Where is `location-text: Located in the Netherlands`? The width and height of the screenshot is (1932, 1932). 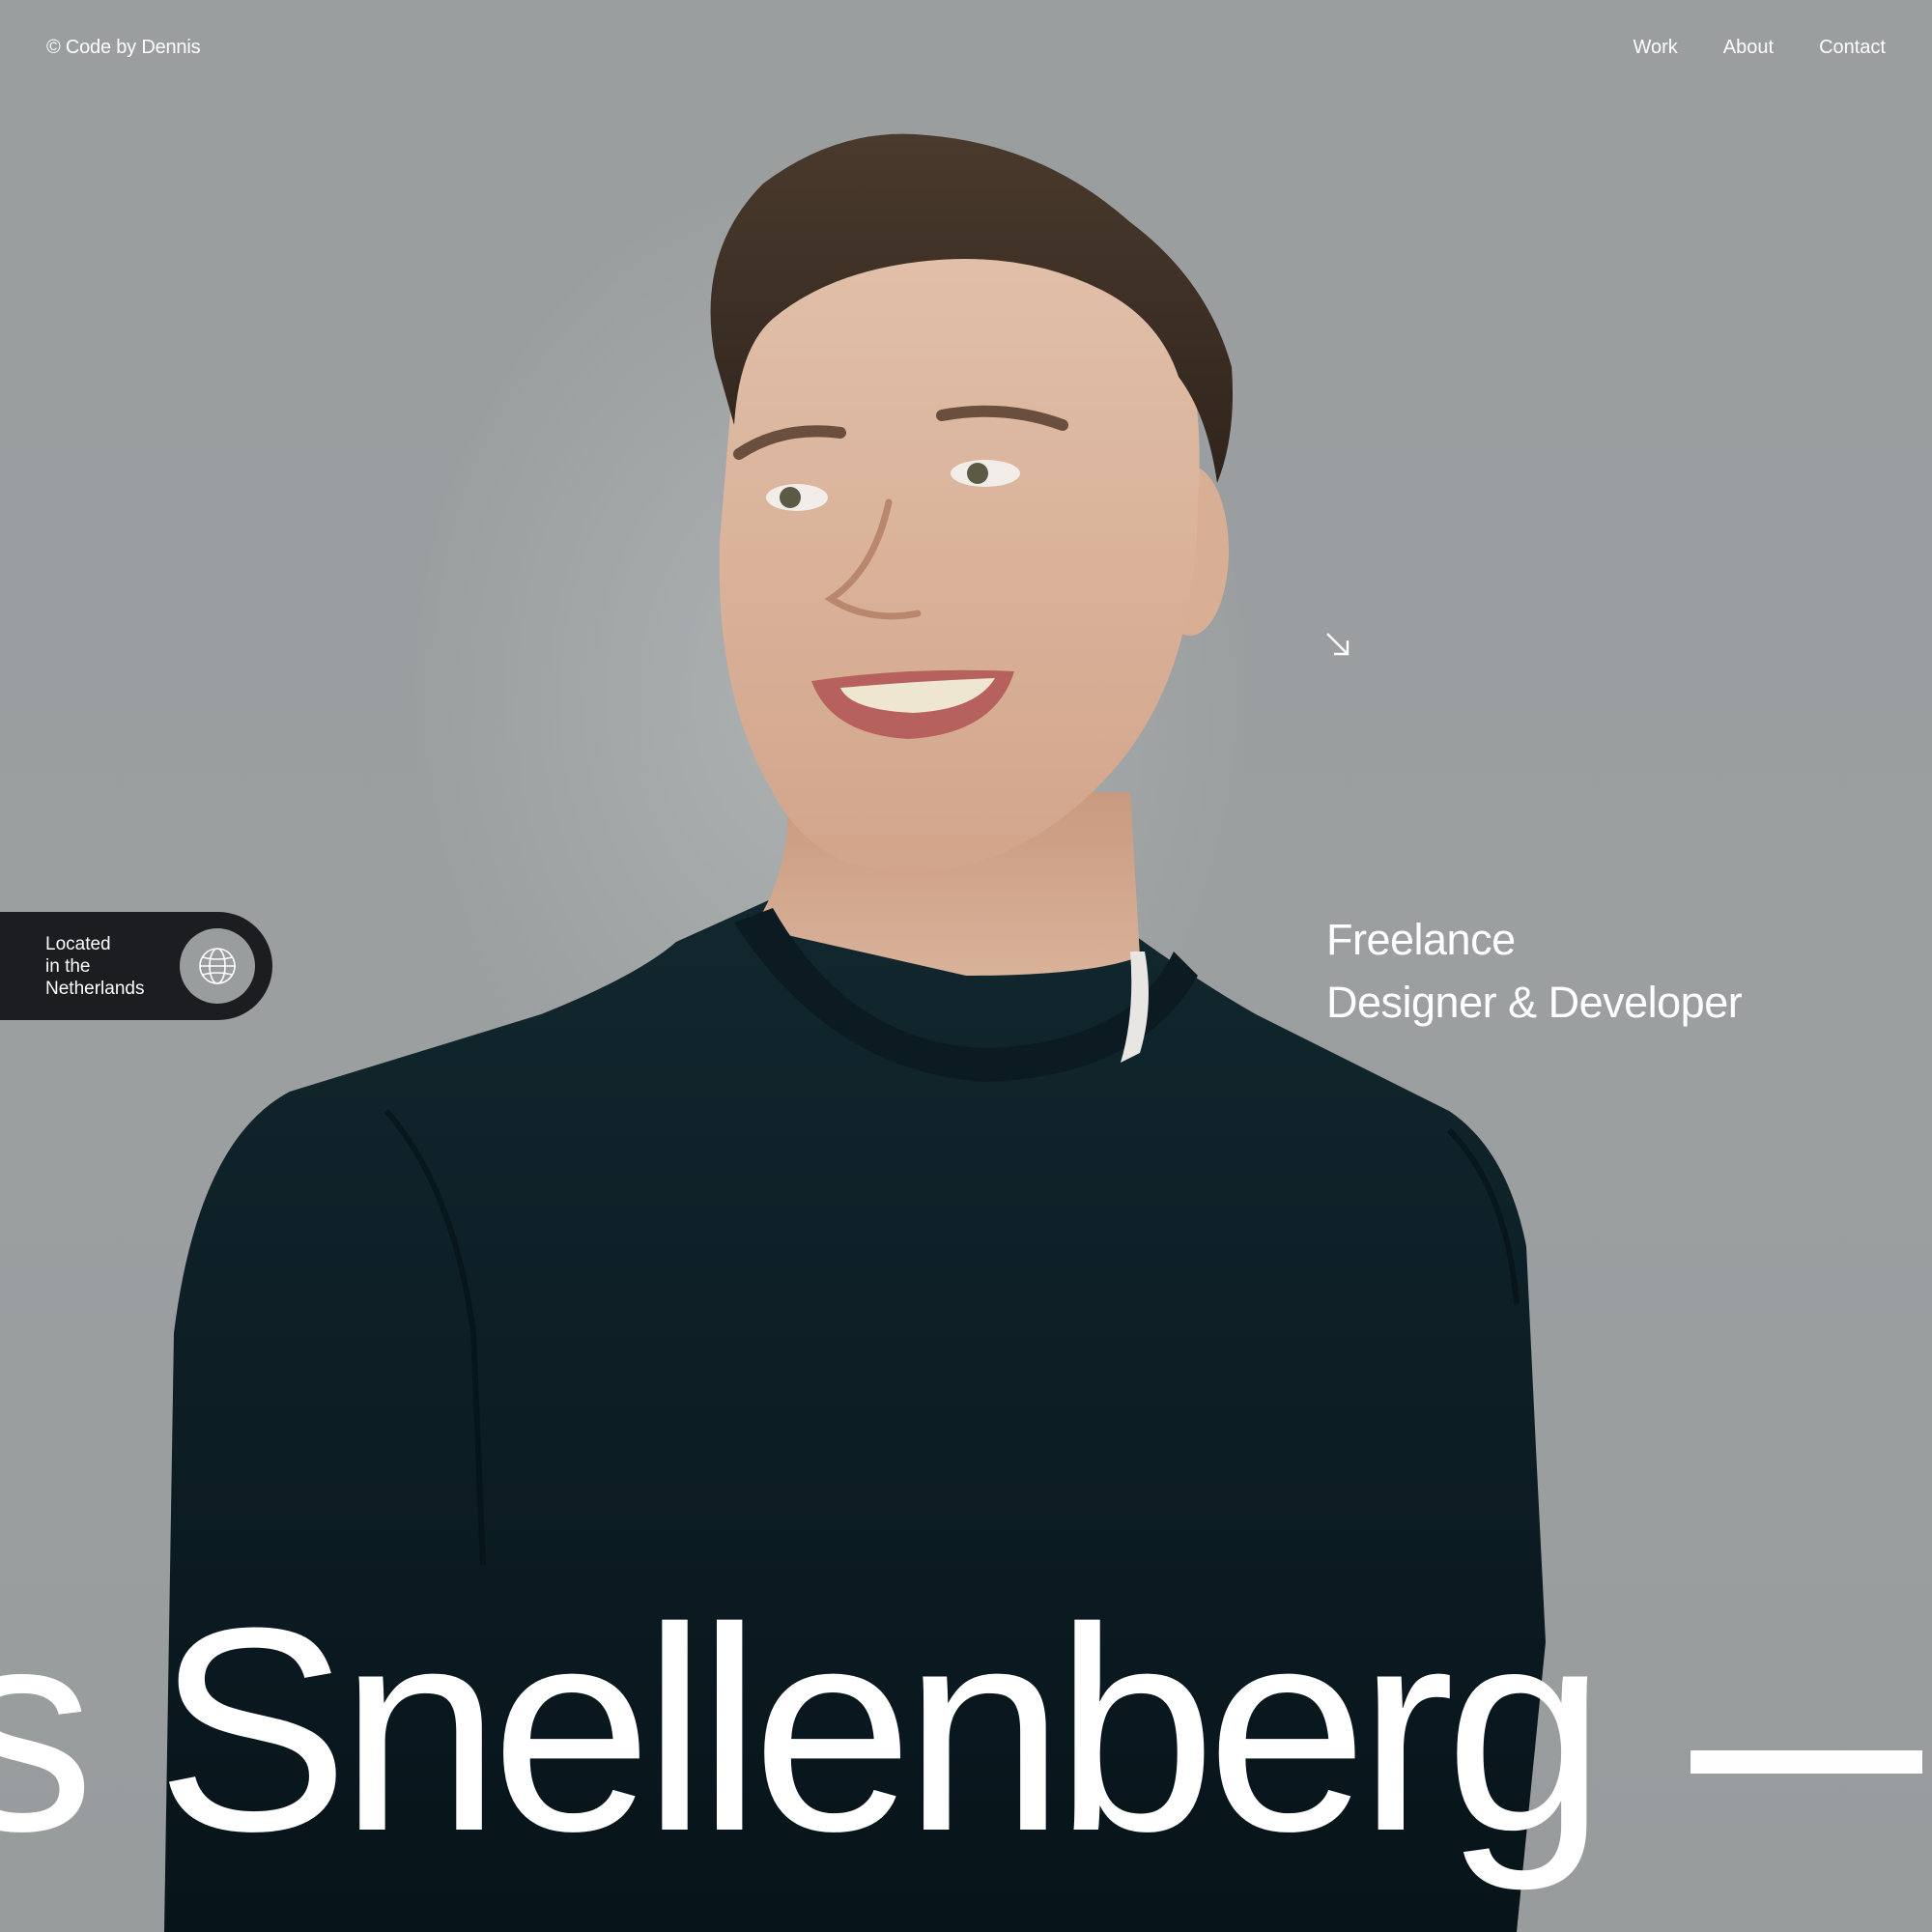 location-text: Located in the Netherlands is located at coordinates (103, 966).